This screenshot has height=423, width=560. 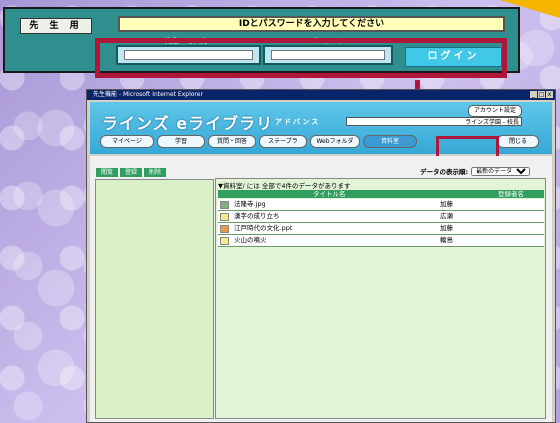 What do you see at coordinates (250, 240) in the screenshot?
I see `row-title: 火山の噴火` at bounding box center [250, 240].